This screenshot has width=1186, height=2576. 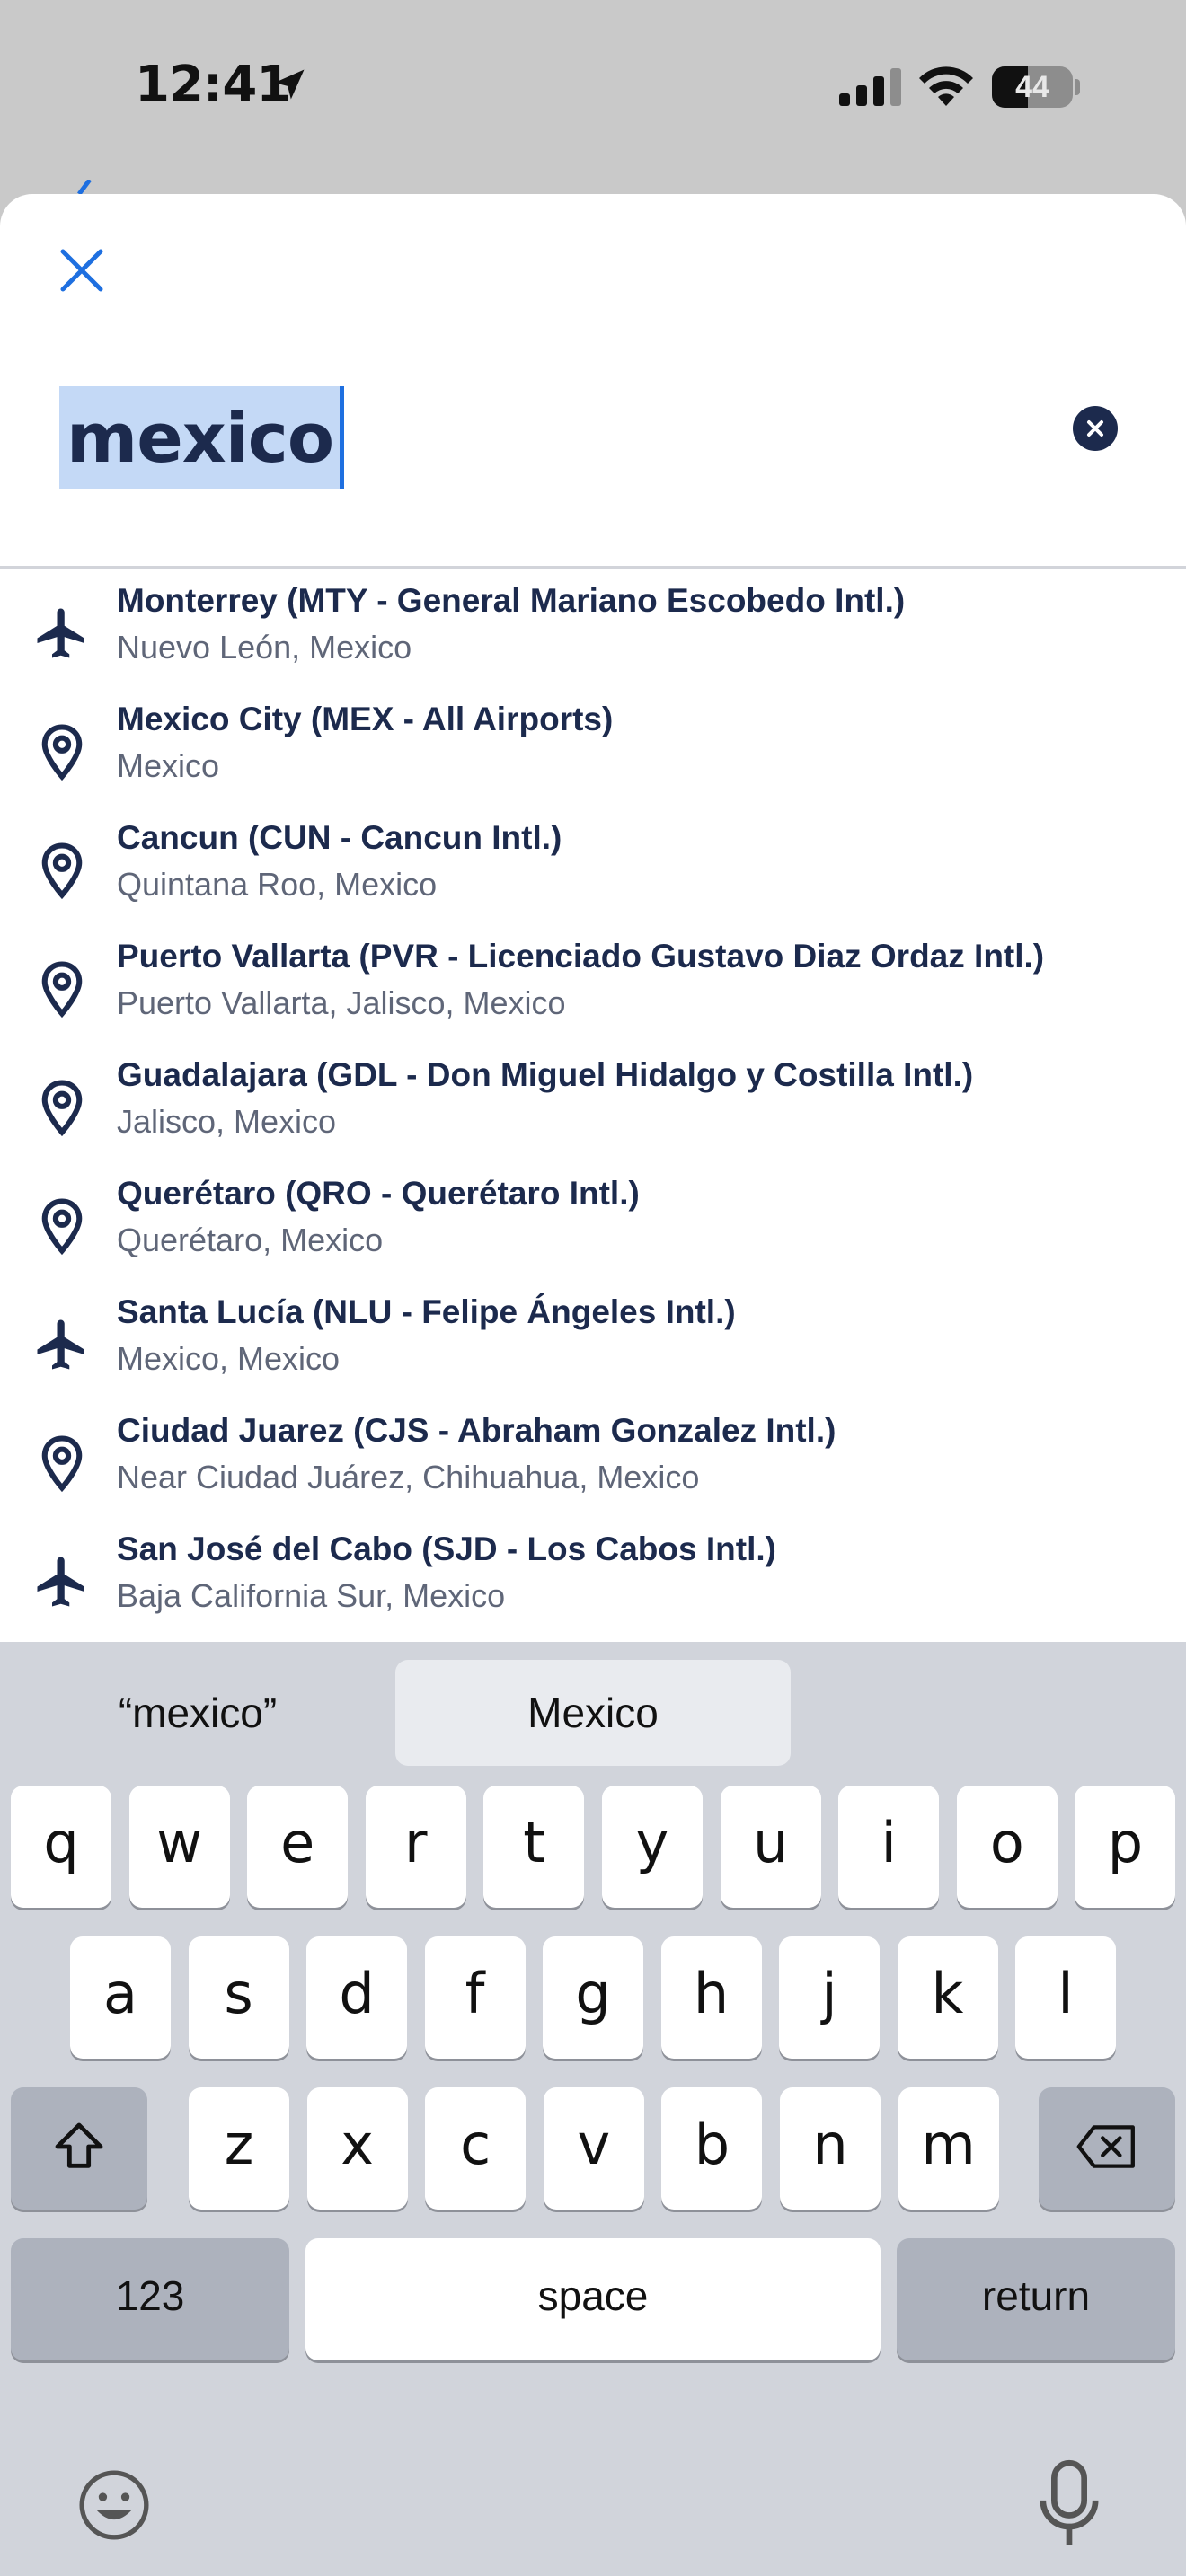 I want to click on shift-key, so click(x=79, y=2148).